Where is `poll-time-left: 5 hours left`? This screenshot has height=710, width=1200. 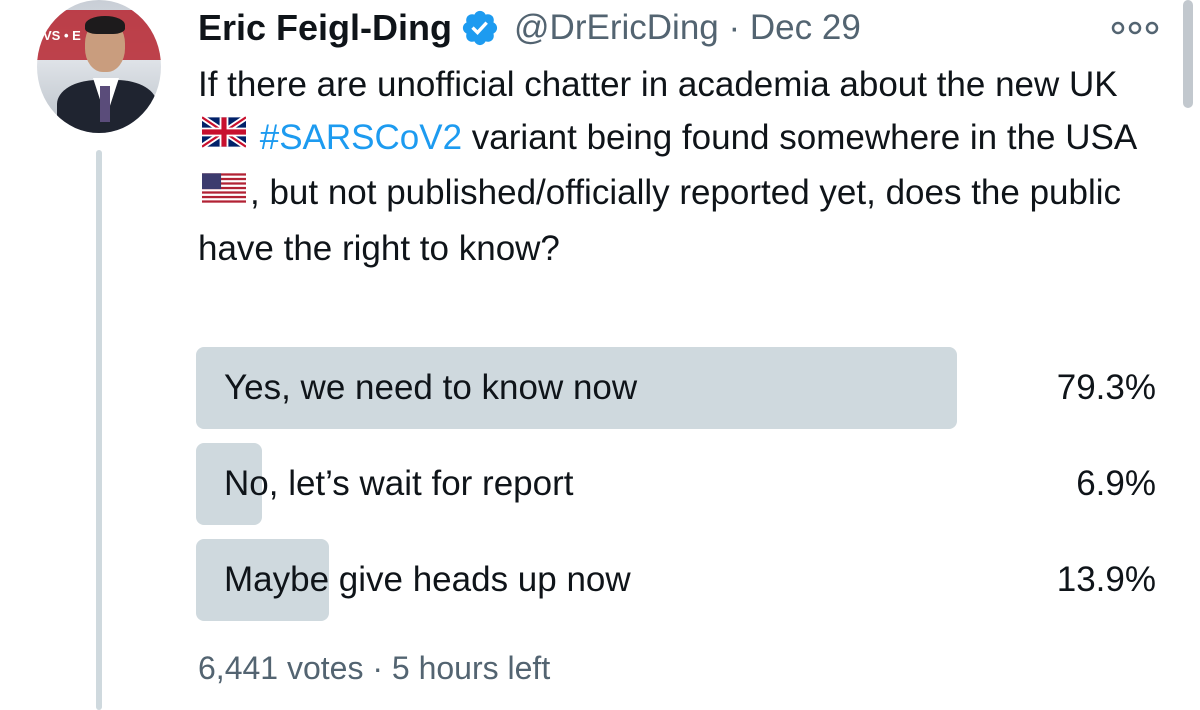 poll-time-left: 5 hours left is located at coordinates (471, 668).